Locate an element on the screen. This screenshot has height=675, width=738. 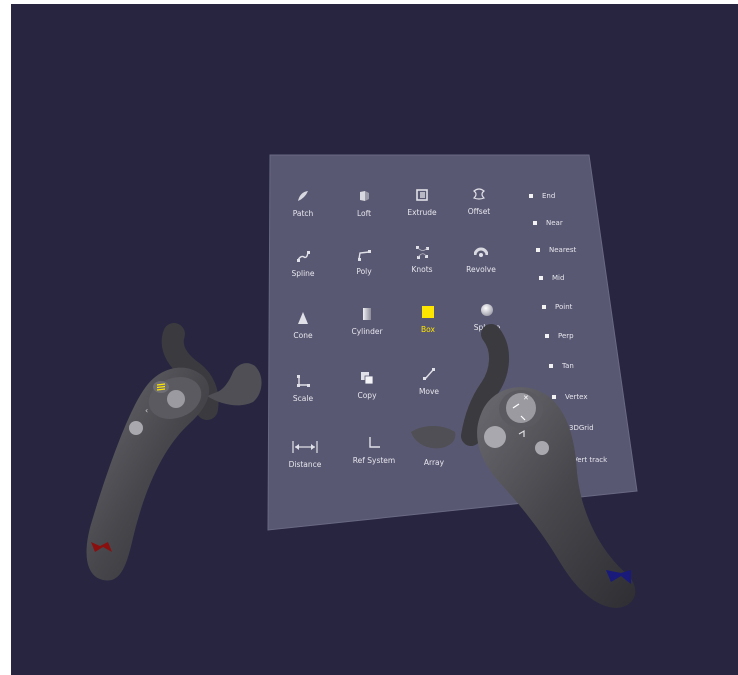
right-controller: ✕ is located at coordinates (523, 466).